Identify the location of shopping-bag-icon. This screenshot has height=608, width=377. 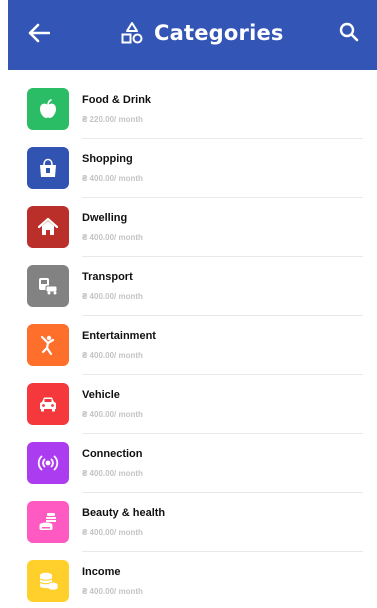
(48, 167).